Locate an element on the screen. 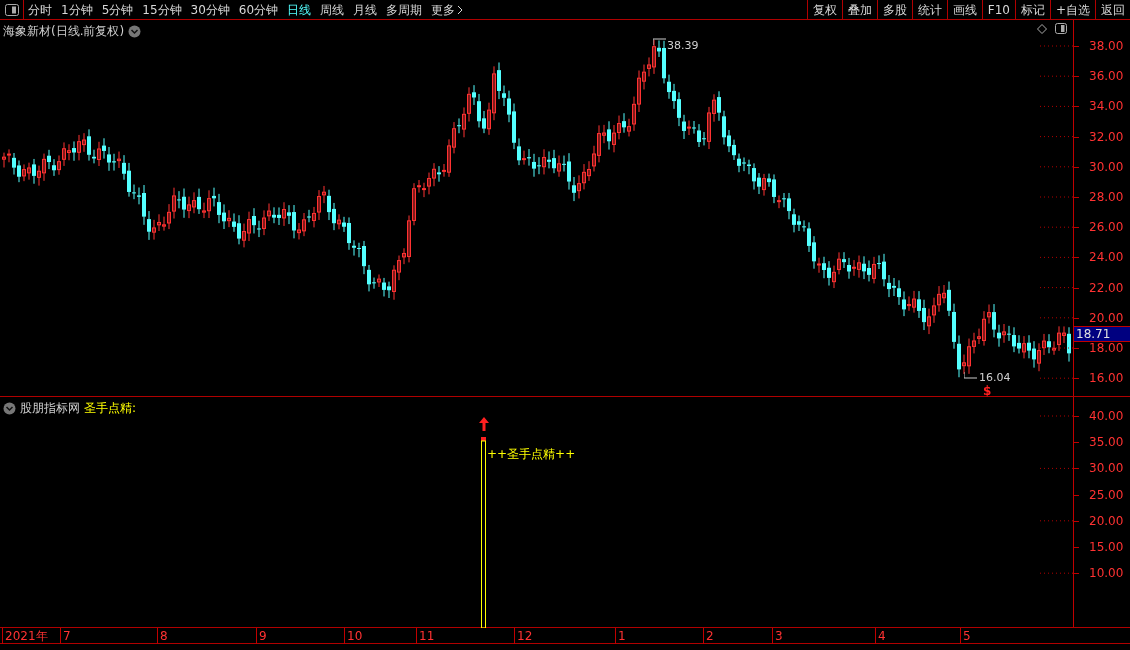 The image size is (1130, 650). toolbar-button: 返回 is located at coordinates (1112, 9).